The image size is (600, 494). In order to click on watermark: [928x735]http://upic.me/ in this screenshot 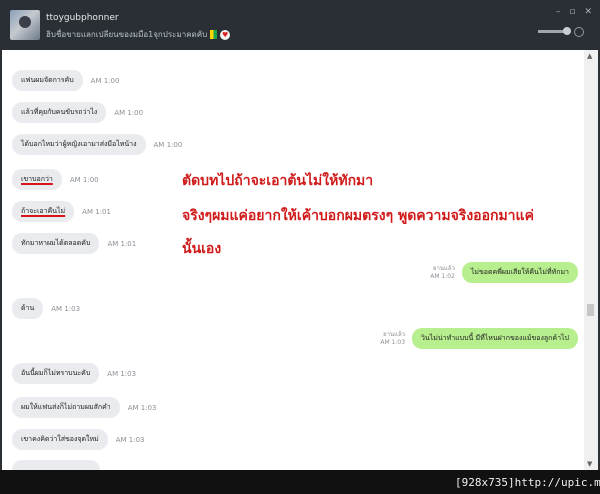, I will do `click(527, 482)`.